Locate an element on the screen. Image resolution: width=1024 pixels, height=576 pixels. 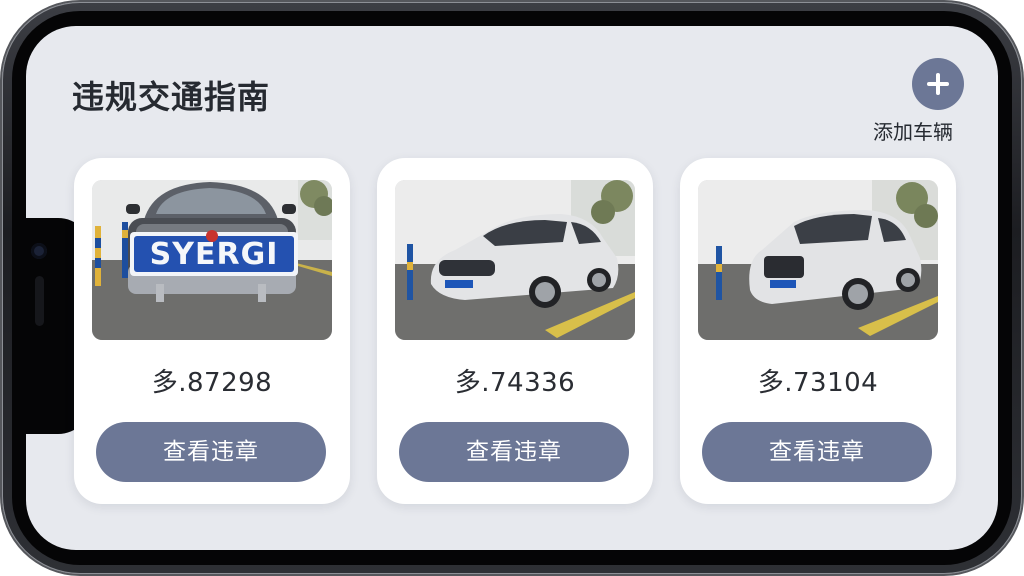
car-suv-image is located at coordinates (818, 260).